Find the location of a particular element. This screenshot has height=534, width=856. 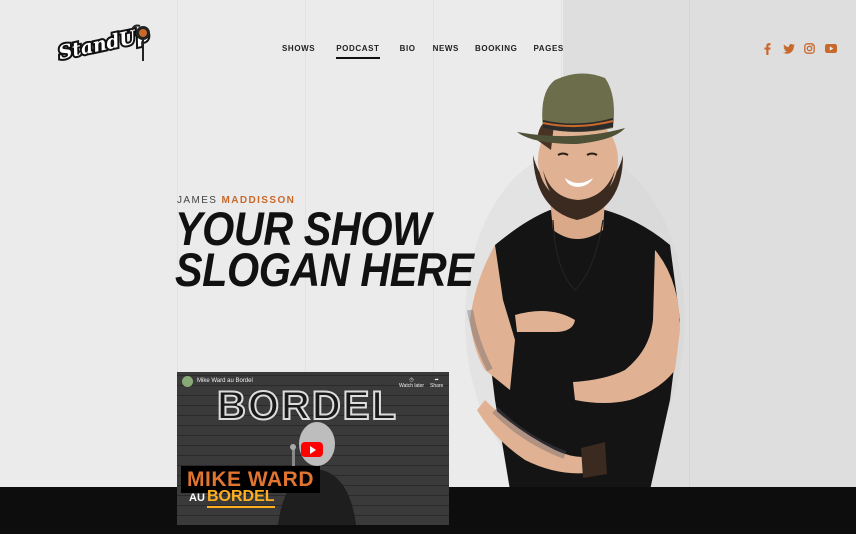

headline-line-2: SLOGAN HERE is located at coordinates (324, 269).